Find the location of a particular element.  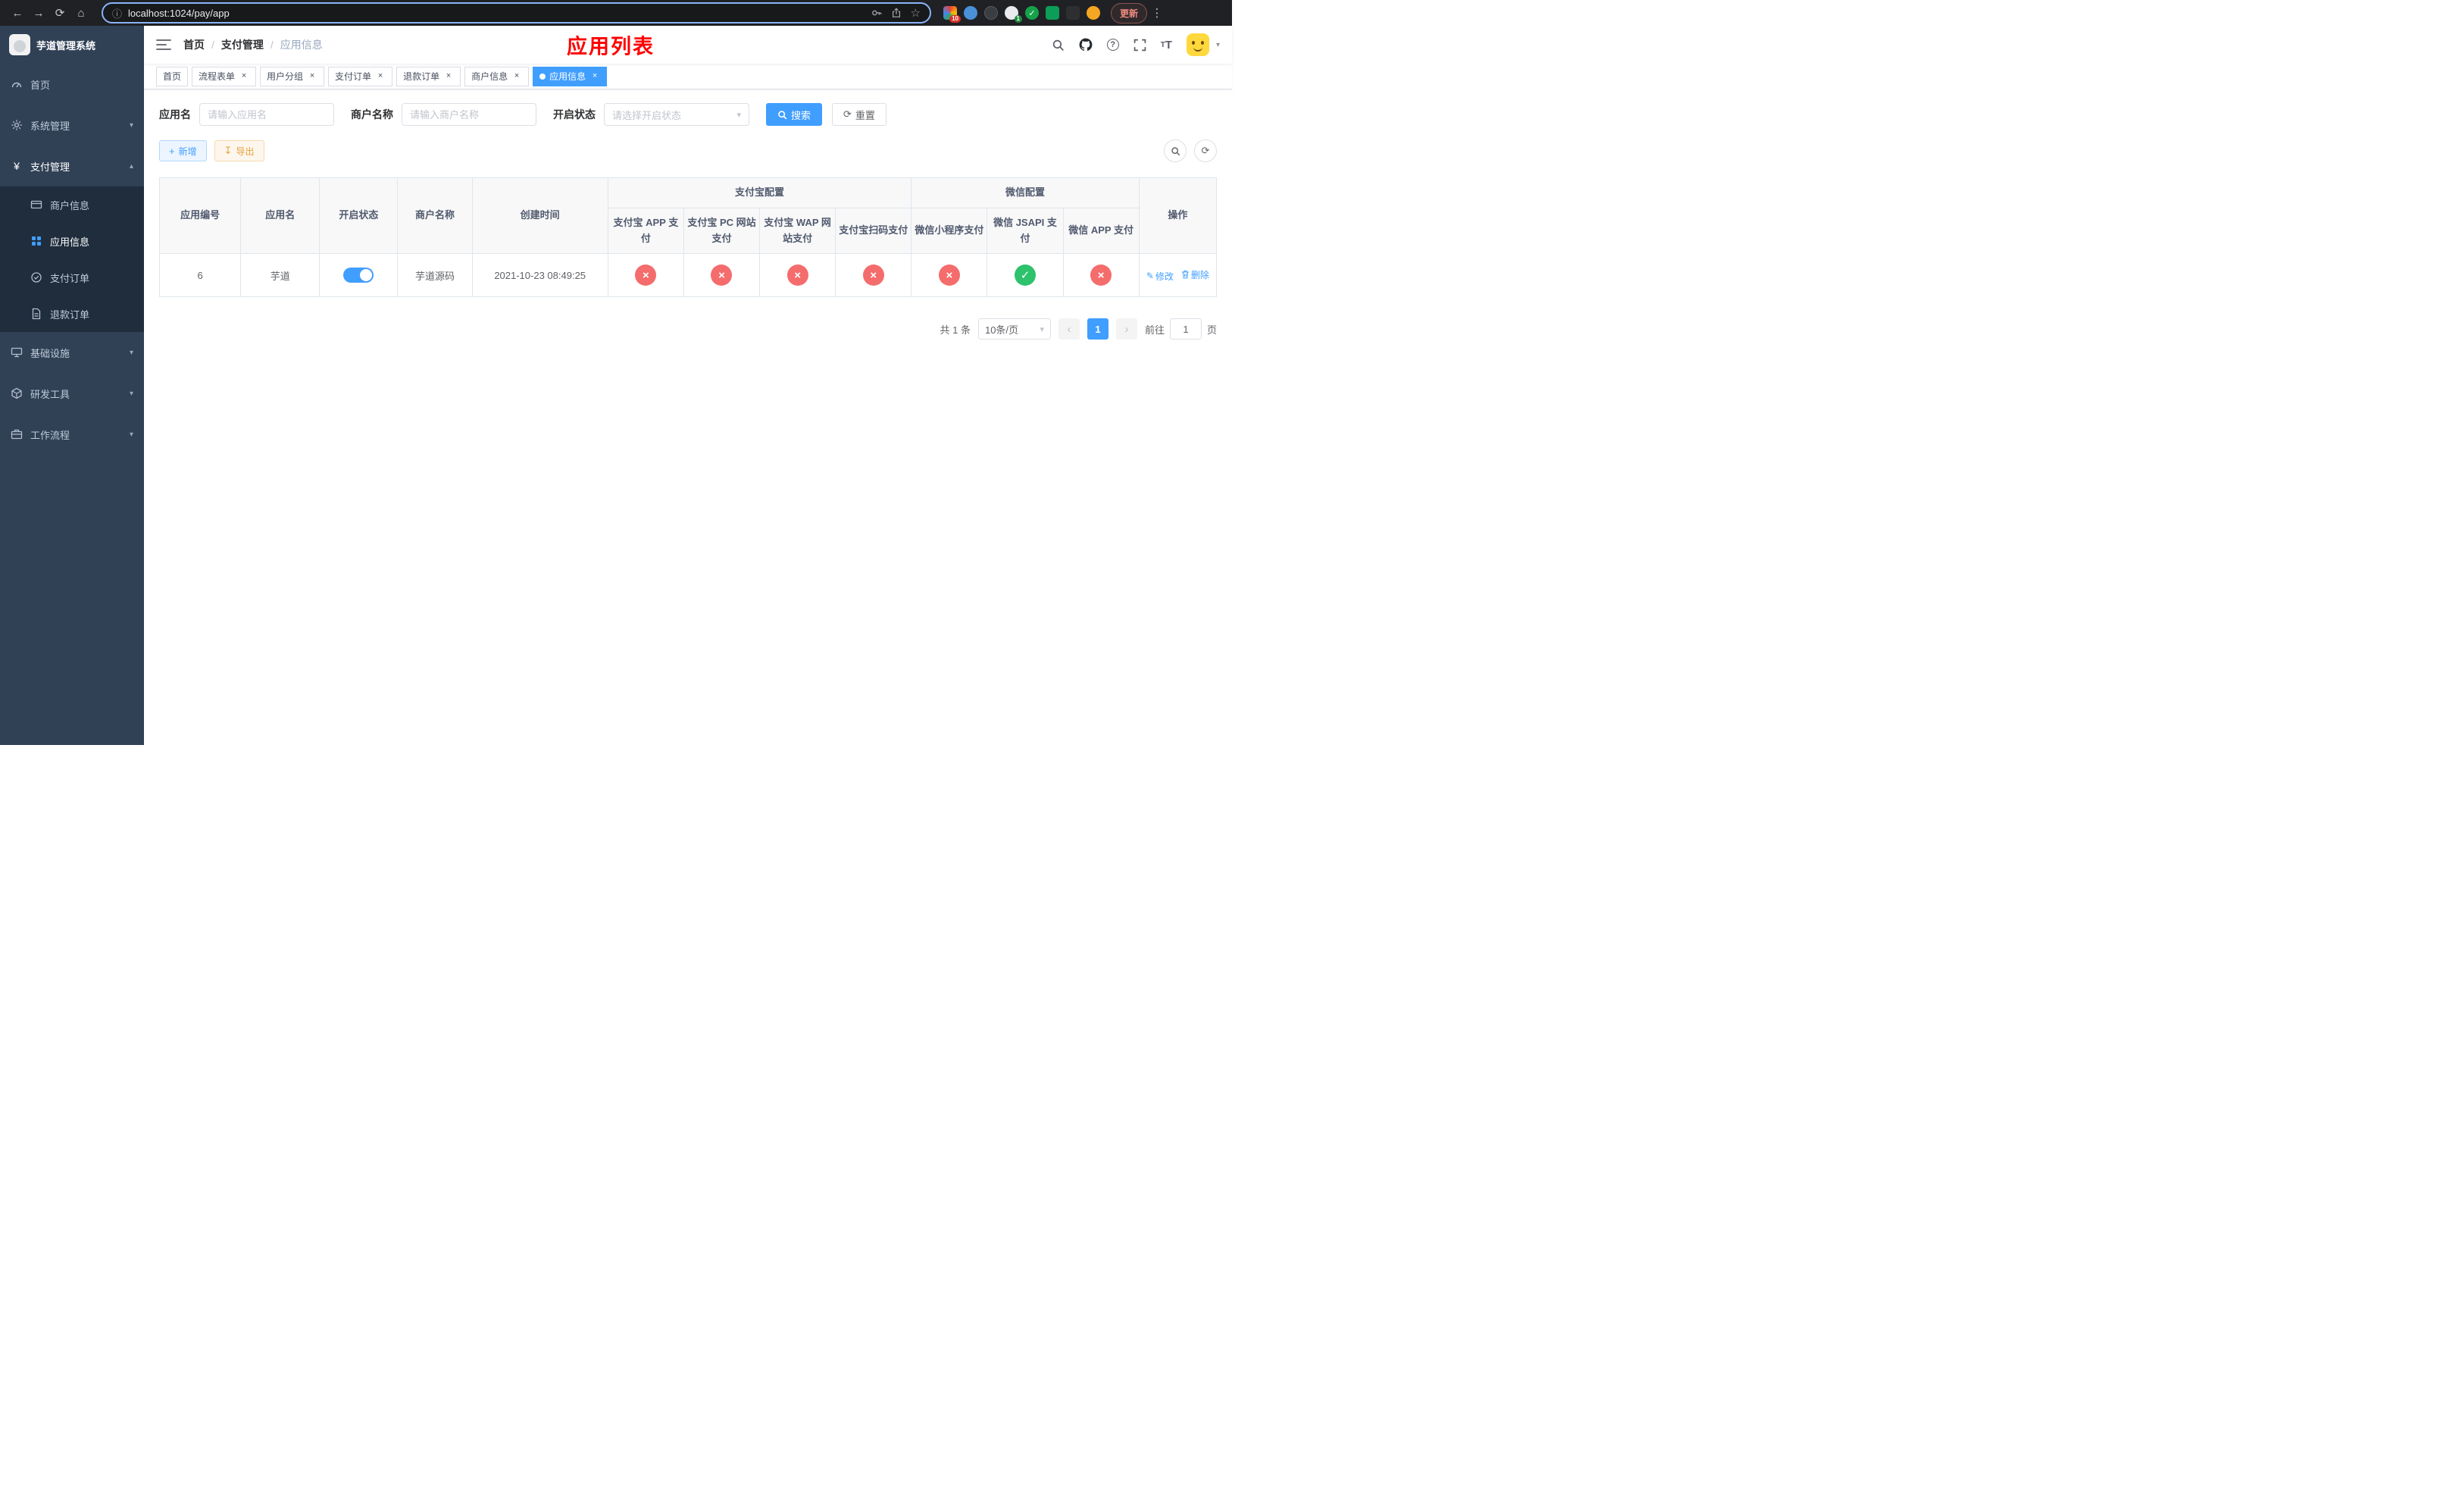

extension-light-icon: 1 is located at coordinates (1013, 14).